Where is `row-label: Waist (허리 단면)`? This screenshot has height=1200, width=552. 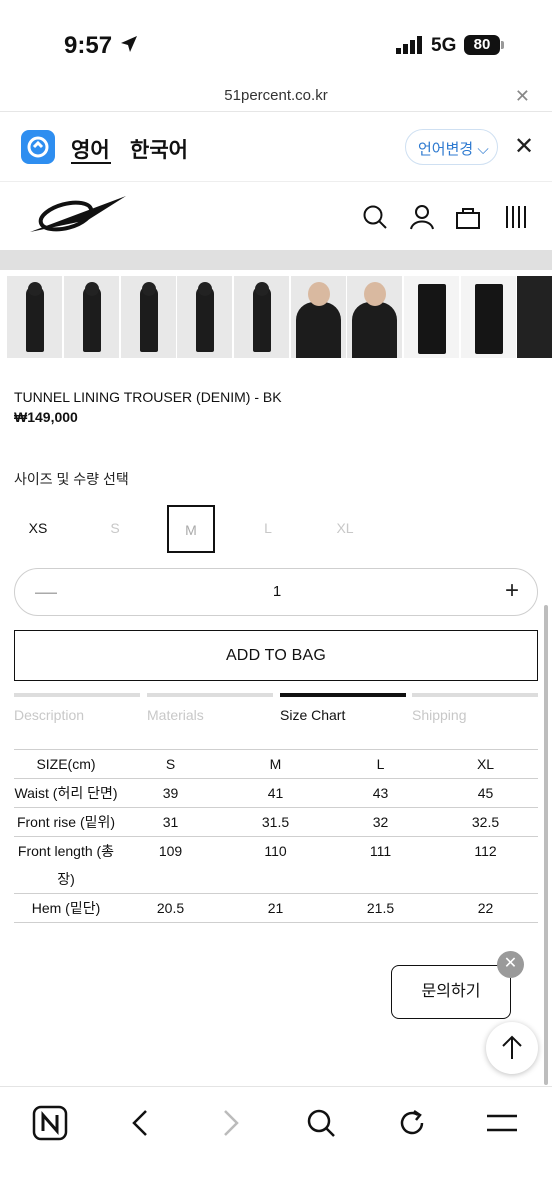
row-label: Waist (허리 단면) is located at coordinates (66, 793).